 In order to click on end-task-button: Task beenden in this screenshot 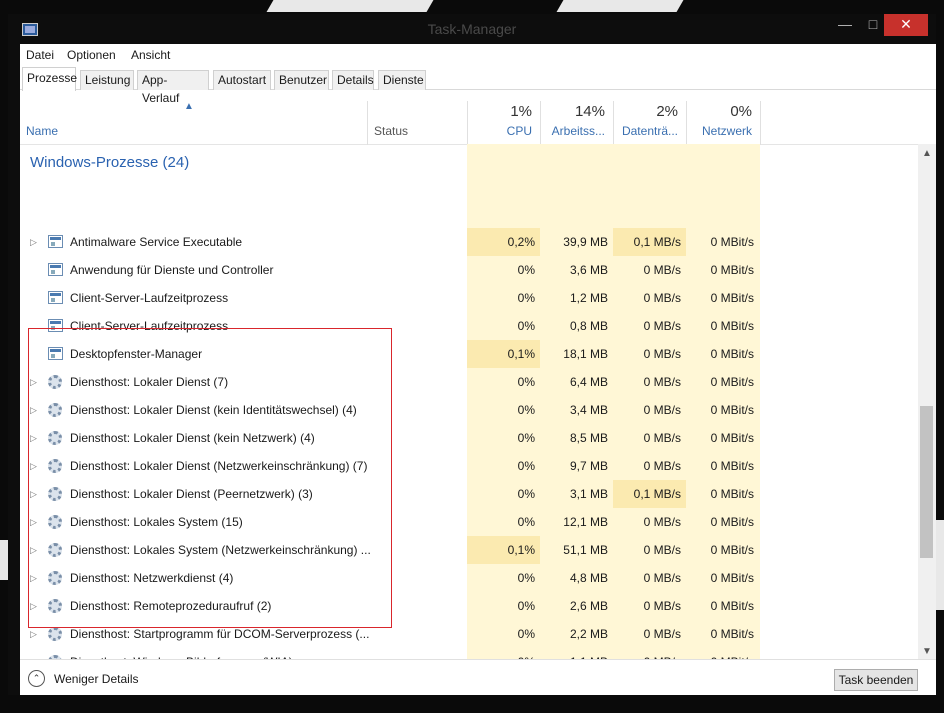, I will do `click(876, 680)`.